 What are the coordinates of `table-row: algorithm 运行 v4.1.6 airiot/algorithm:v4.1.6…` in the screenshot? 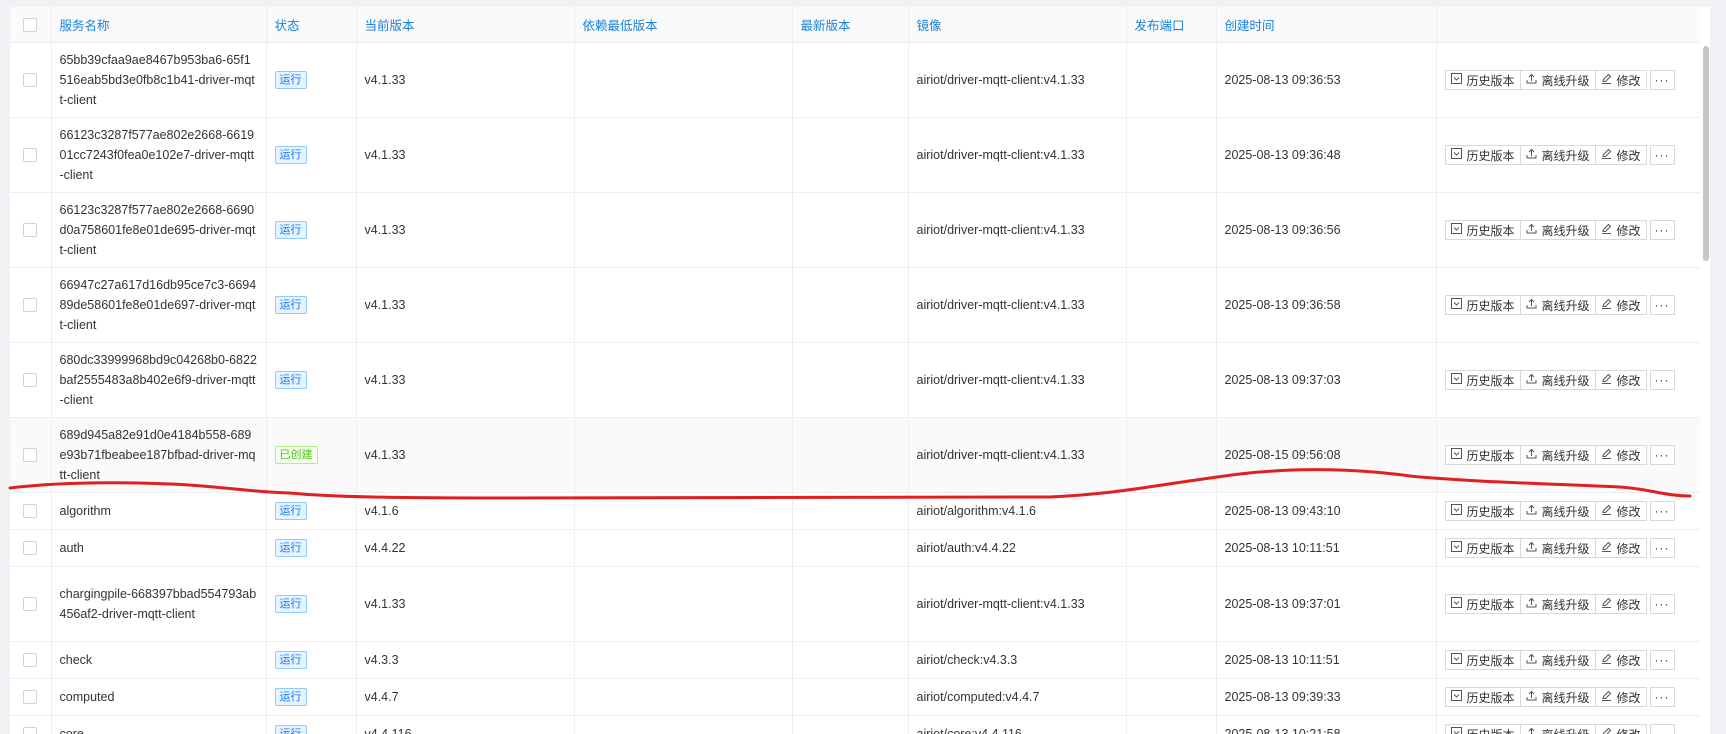 It's located at (860, 511).